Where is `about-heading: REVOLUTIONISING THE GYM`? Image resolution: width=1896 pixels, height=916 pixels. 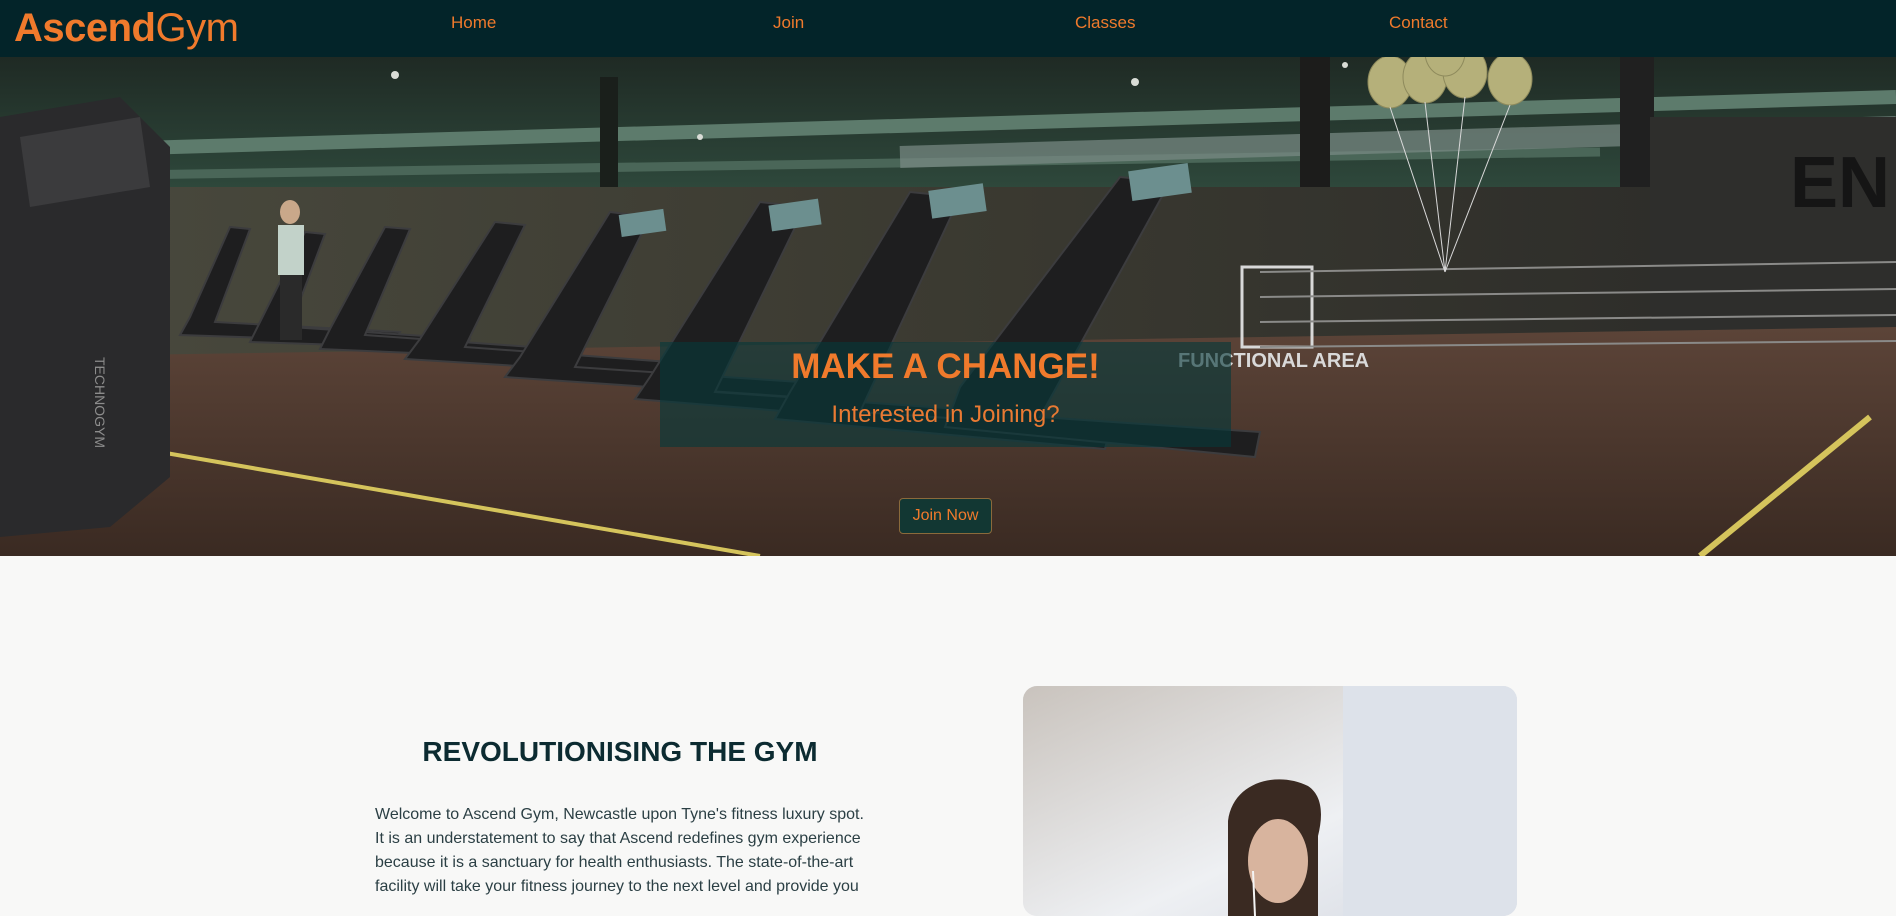
about-heading: REVOLUTIONISING THE GYM is located at coordinates (620, 751).